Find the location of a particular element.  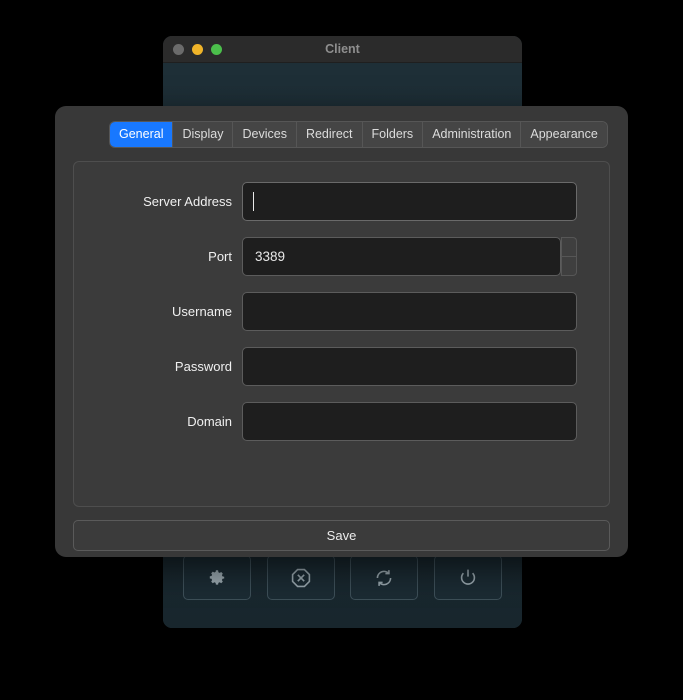

refresh-icon is located at coordinates (384, 578).